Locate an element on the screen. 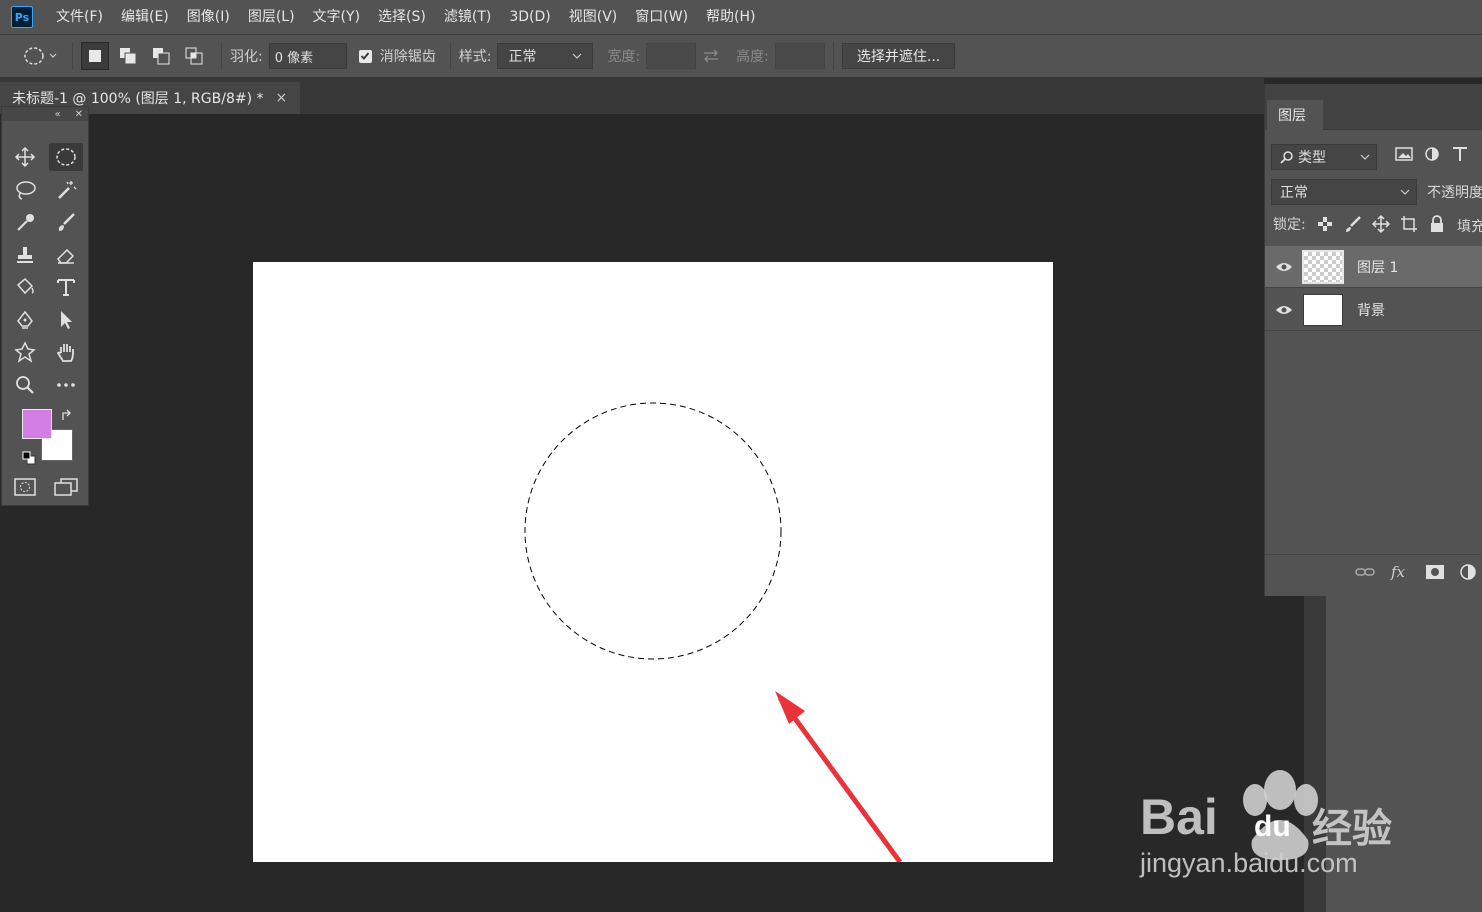 The image size is (1482, 912). lock-artboard-icon is located at coordinates (1409, 224).